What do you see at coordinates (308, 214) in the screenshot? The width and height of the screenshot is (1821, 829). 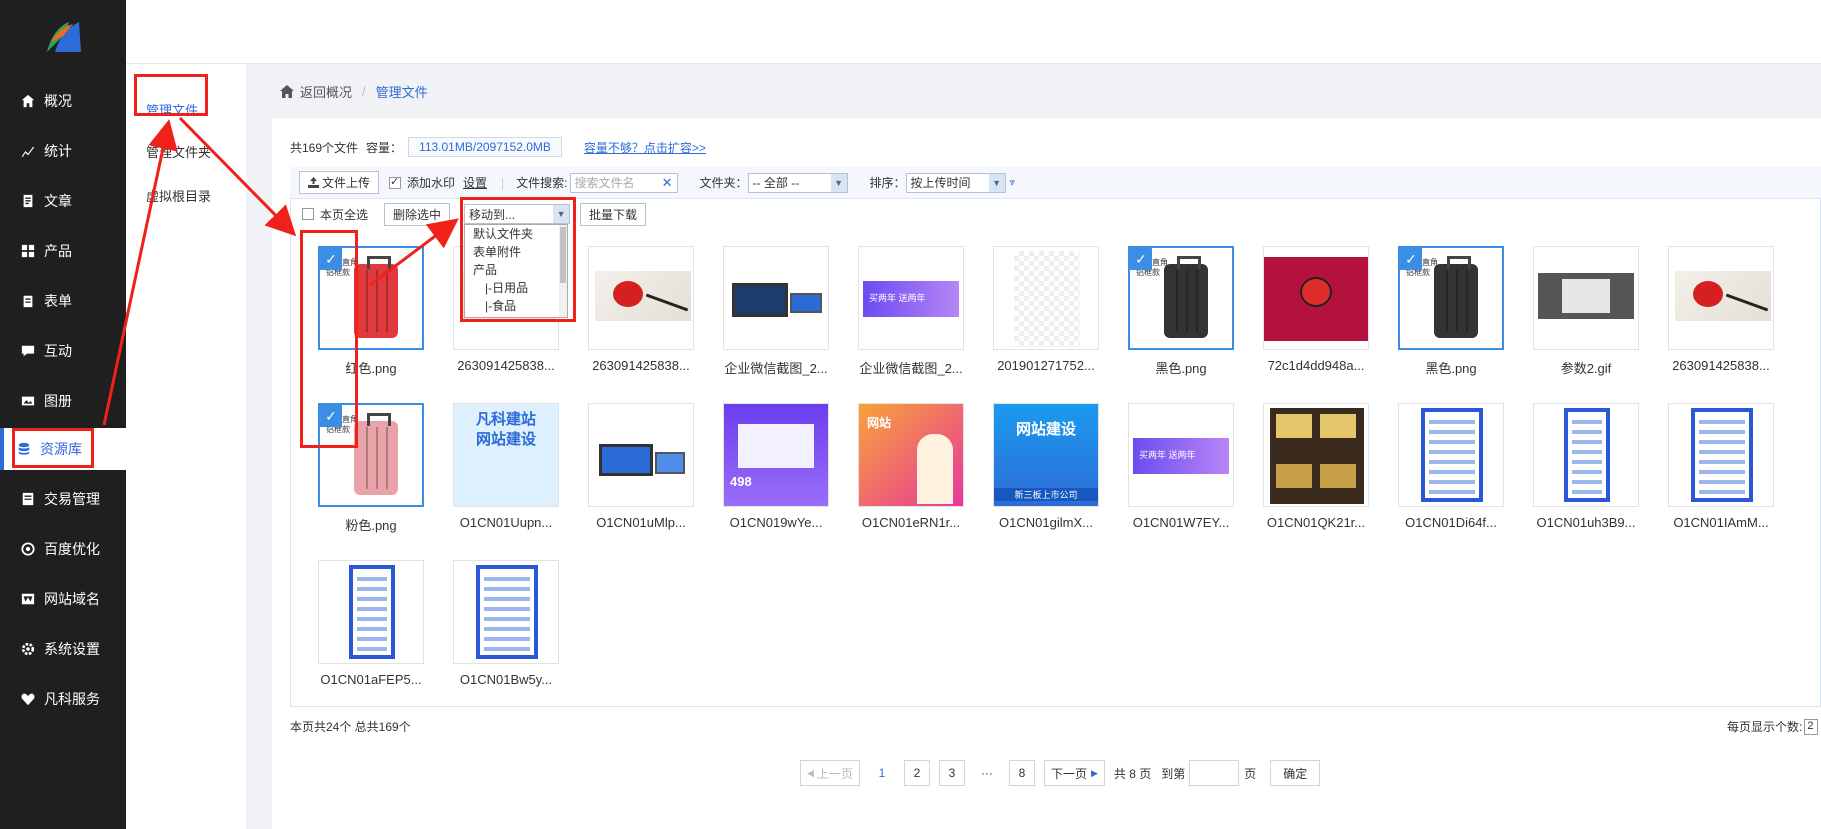 I see `select-all-checkbox` at bounding box center [308, 214].